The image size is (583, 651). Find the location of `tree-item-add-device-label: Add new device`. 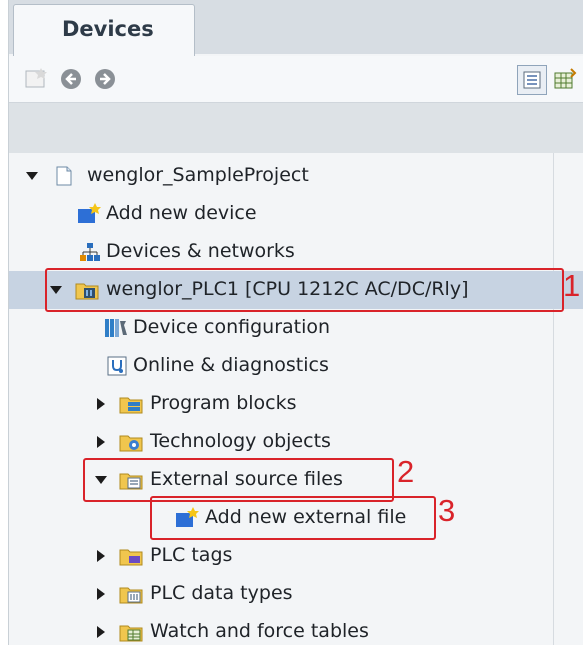

tree-item-add-device-label: Add new device is located at coordinates (181, 213).